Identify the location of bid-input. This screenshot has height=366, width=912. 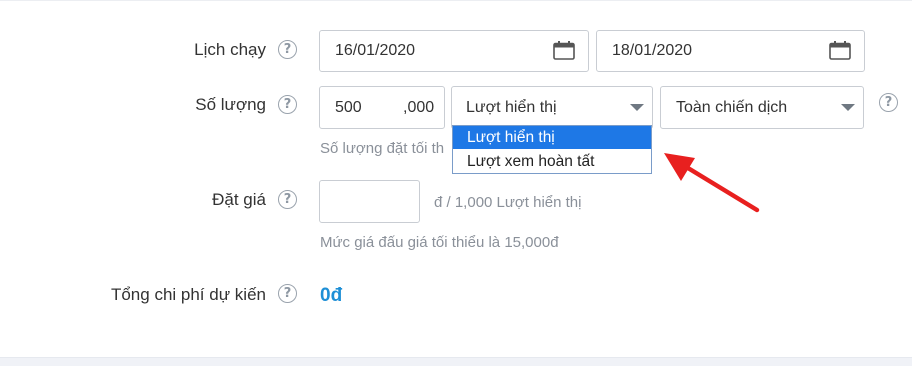
(369, 201).